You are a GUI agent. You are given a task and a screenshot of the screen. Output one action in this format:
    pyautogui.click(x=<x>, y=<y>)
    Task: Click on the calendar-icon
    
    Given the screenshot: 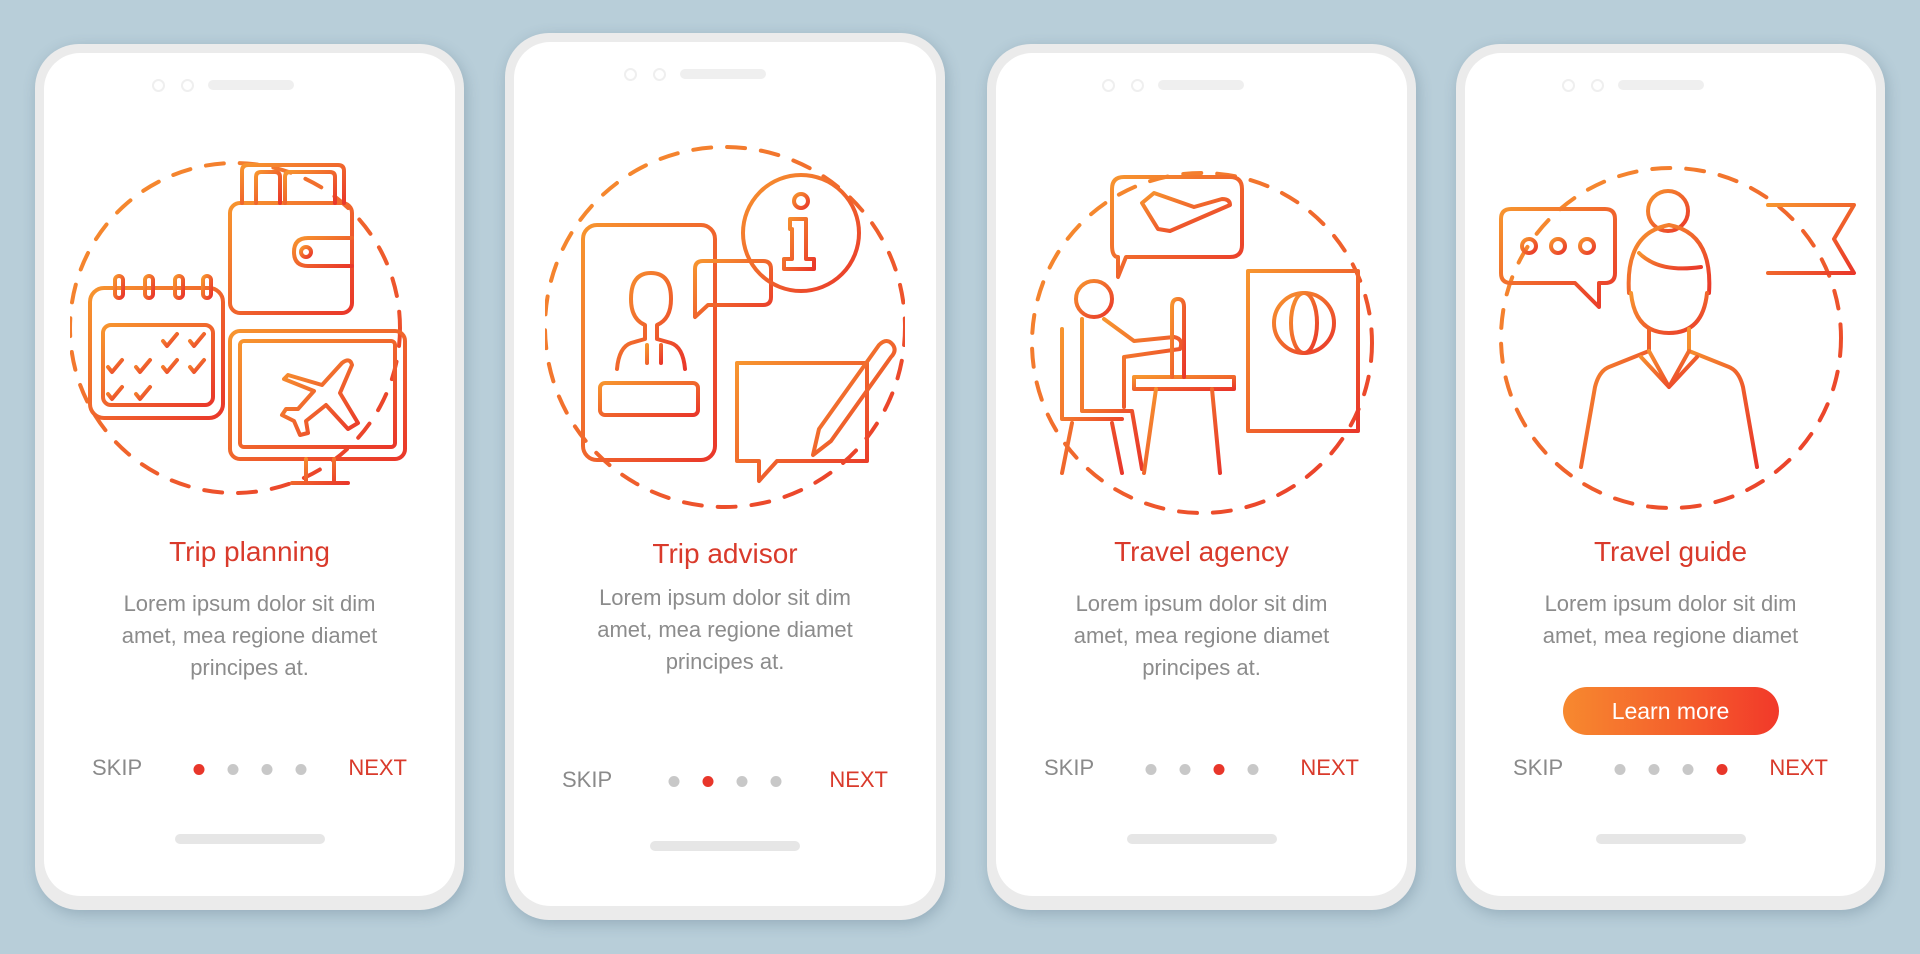 What is the action you would take?
    pyautogui.click(x=156, y=347)
    